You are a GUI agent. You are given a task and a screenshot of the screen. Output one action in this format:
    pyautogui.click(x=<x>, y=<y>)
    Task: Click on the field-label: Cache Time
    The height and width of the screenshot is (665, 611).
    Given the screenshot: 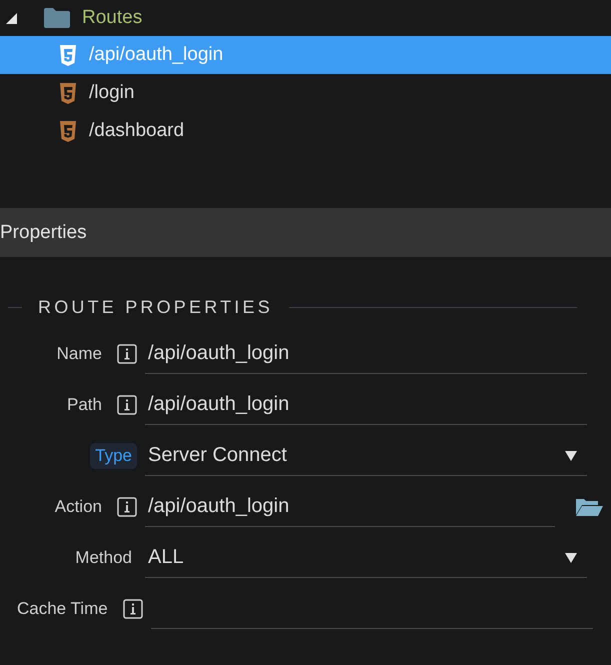 What is the action you would take?
    pyautogui.click(x=62, y=609)
    